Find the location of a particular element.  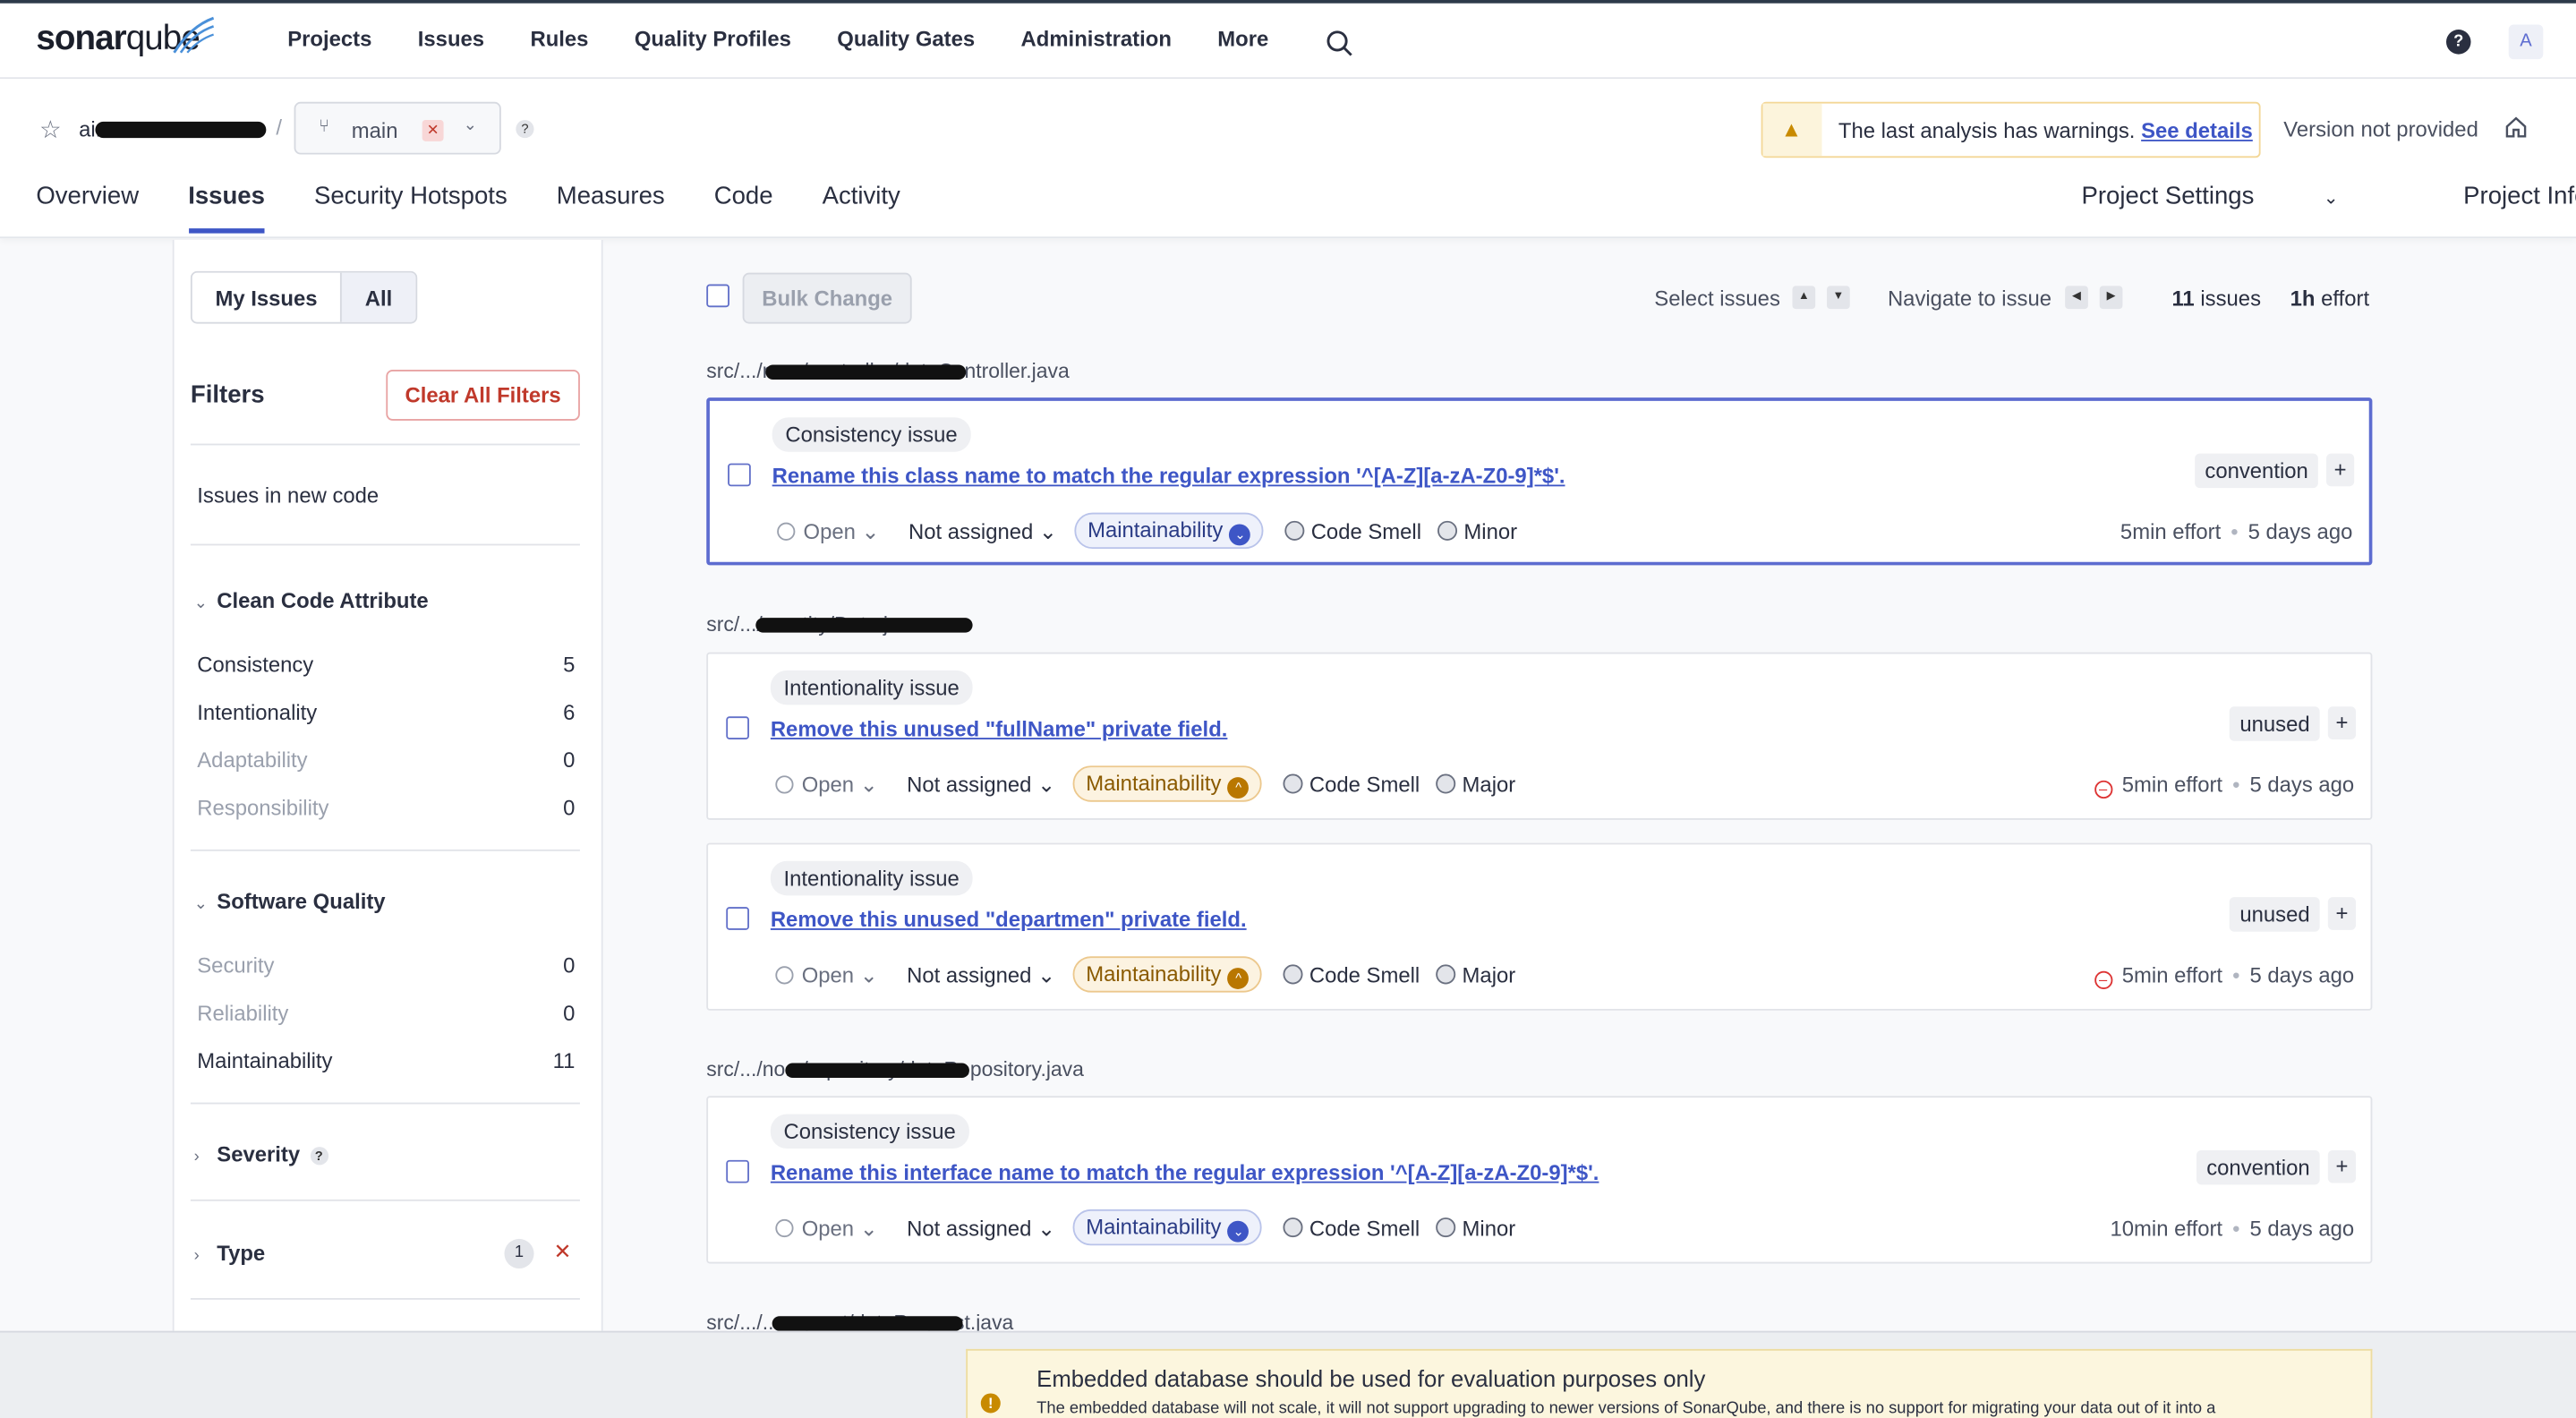

all-issues-button: All is located at coordinates (377, 297).